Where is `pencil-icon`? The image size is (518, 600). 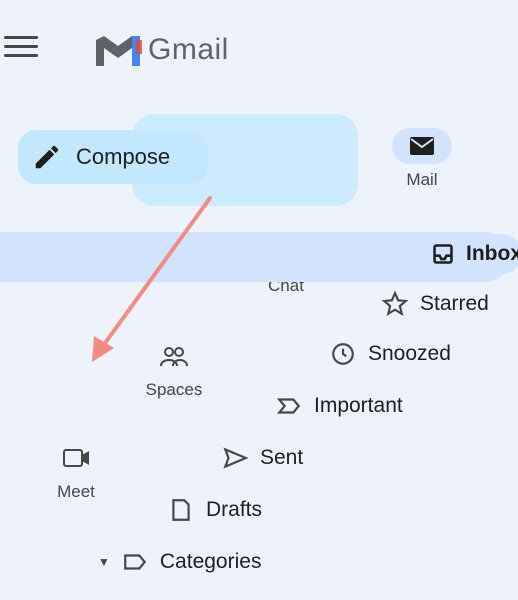 pencil-icon is located at coordinates (47, 157).